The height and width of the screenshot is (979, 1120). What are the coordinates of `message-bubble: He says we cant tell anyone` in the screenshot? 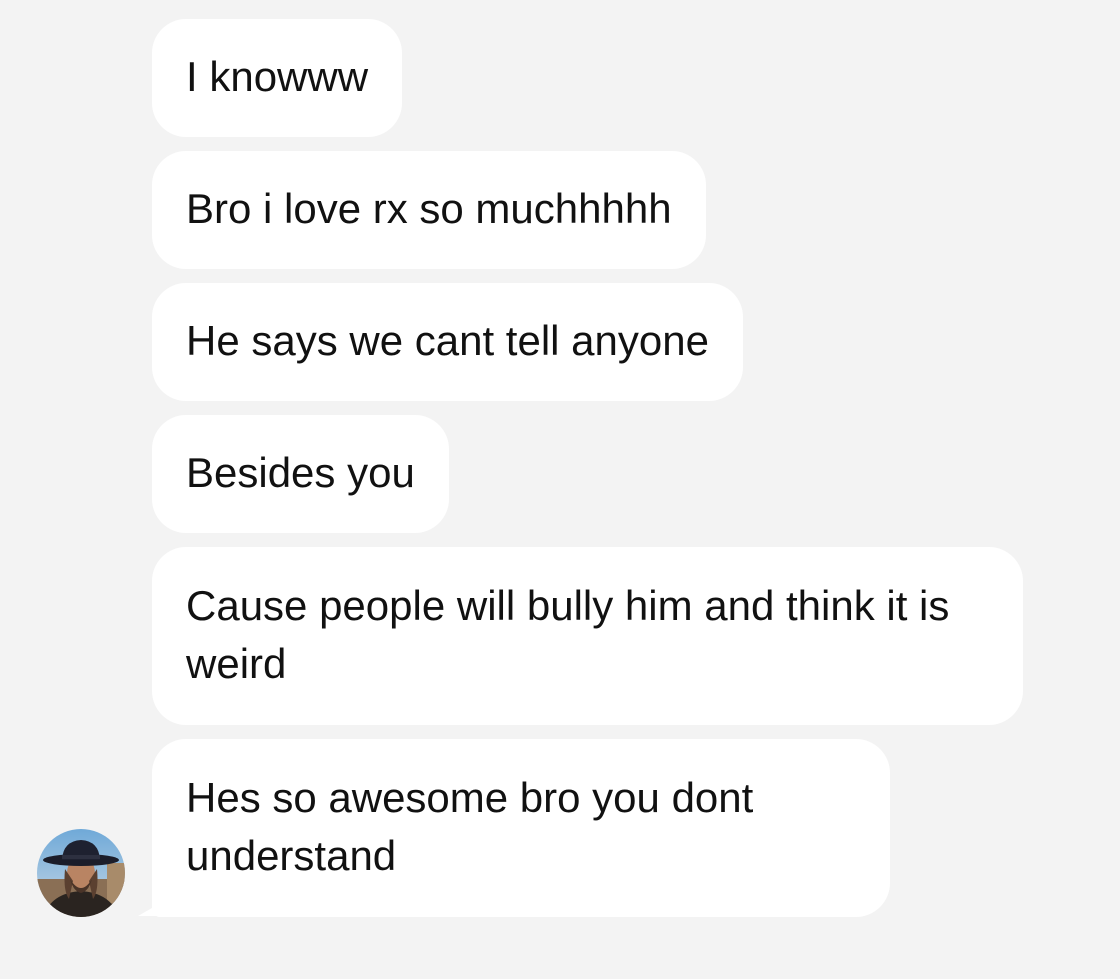 It's located at (447, 342).